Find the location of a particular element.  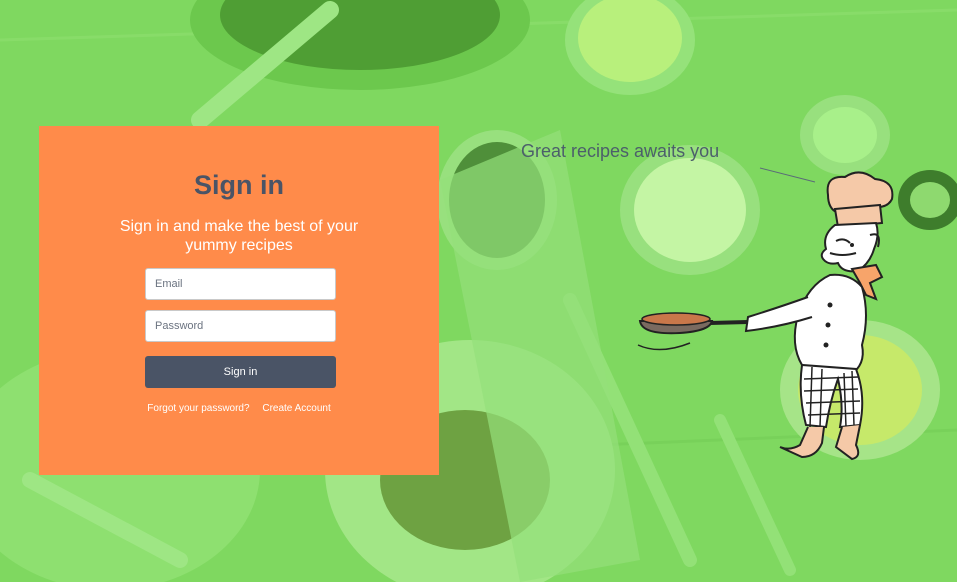

forgot-password-link: Forgot your password? is located at coordinates (198, 408).